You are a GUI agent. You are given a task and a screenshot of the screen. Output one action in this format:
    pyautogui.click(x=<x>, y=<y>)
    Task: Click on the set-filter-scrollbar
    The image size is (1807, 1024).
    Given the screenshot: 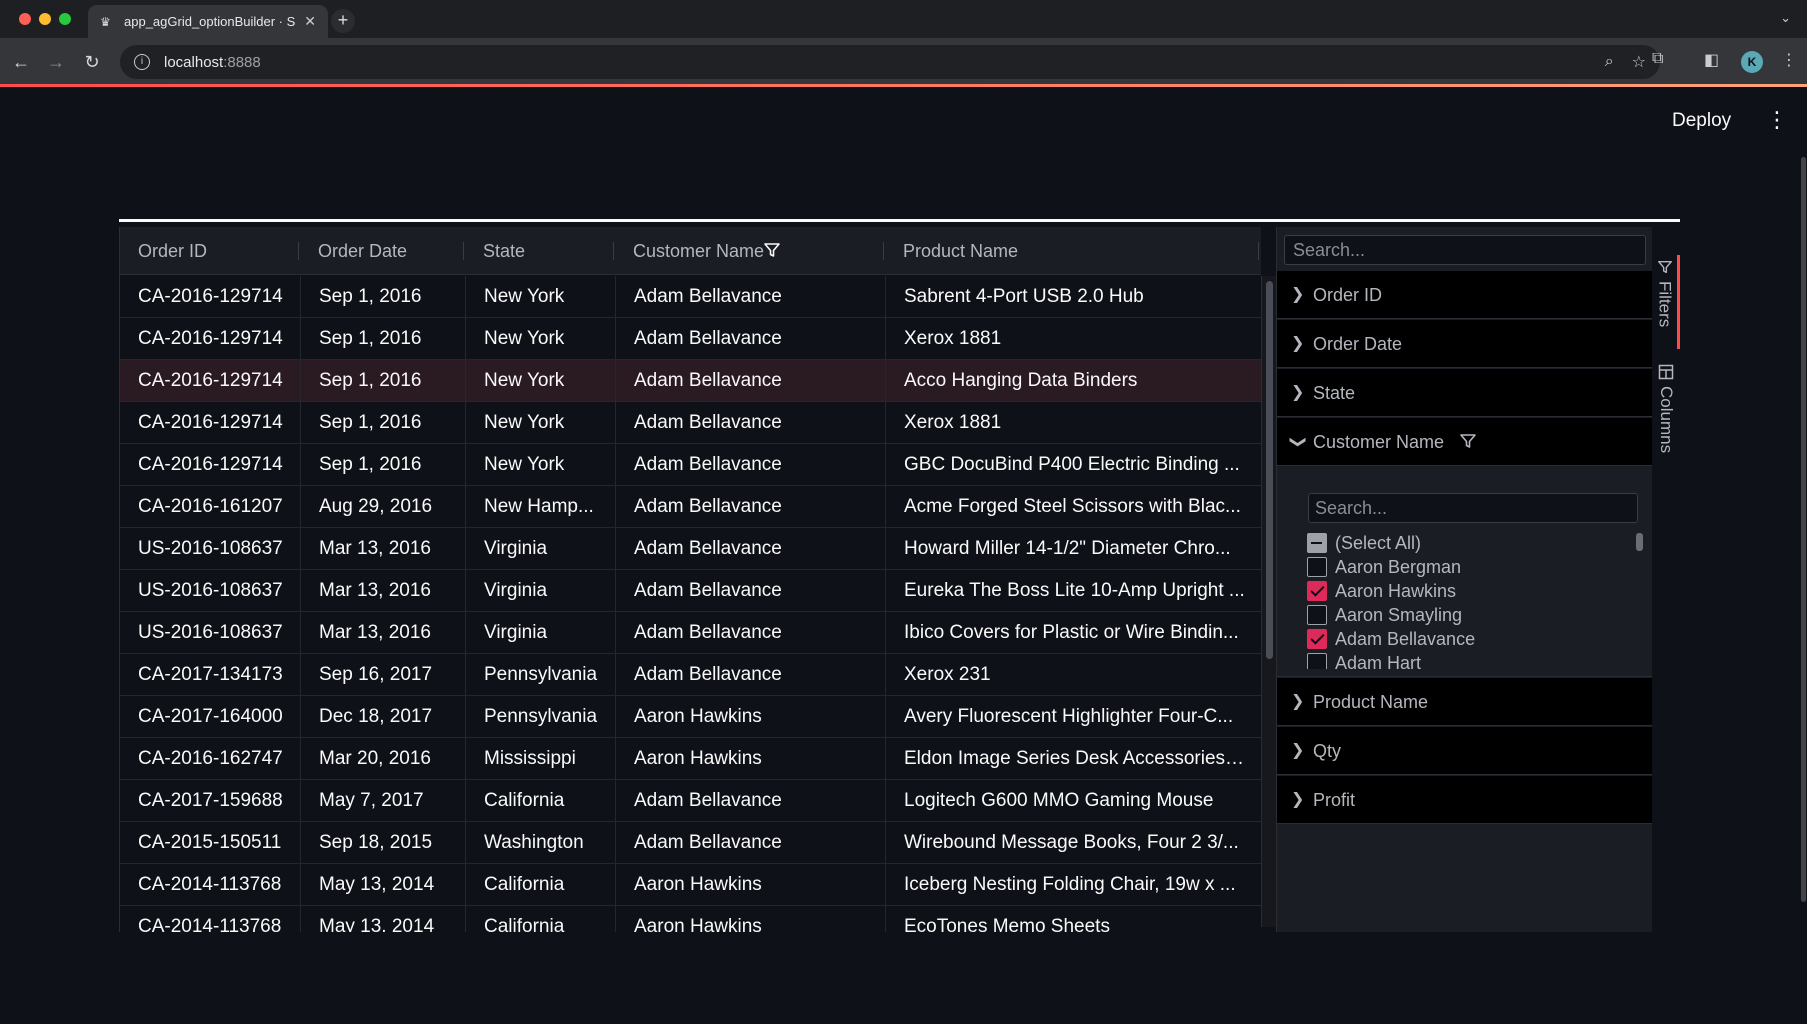 What is the action you would take?
    pyautogui.click(x=1640, y=601)
    